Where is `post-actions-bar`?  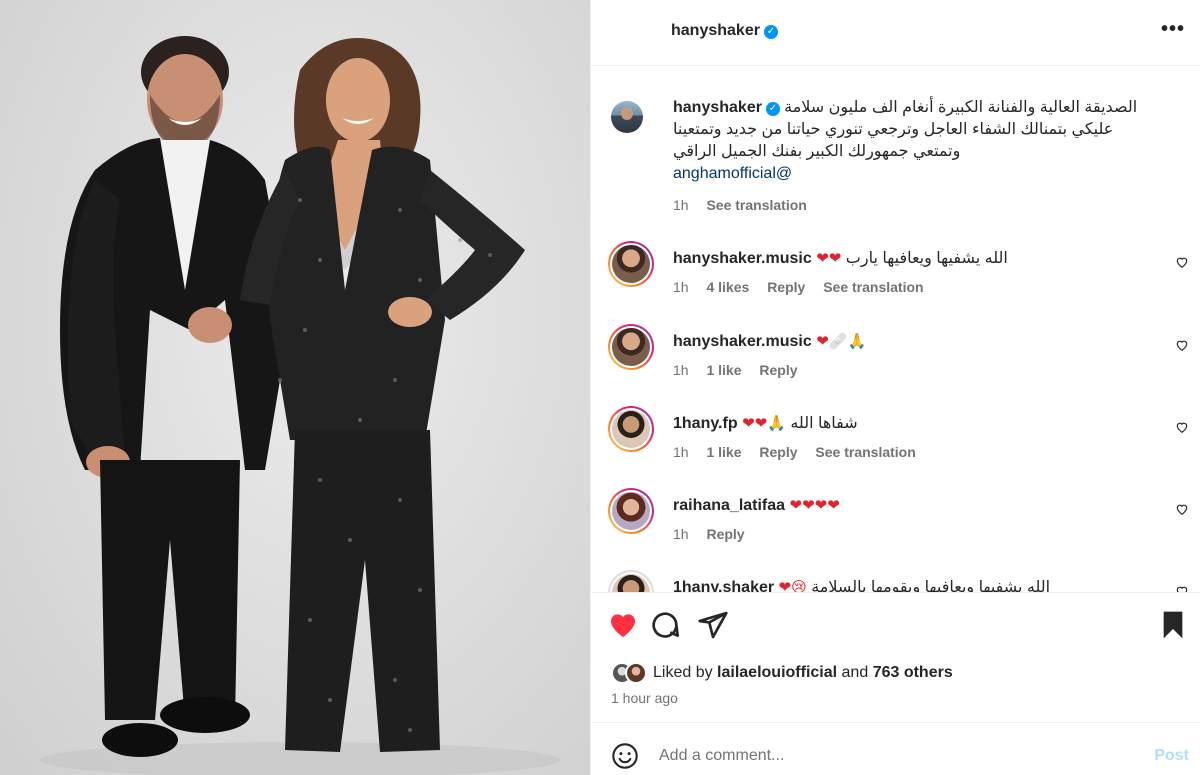
post-actions-bar is located at coordinates (895, 624).